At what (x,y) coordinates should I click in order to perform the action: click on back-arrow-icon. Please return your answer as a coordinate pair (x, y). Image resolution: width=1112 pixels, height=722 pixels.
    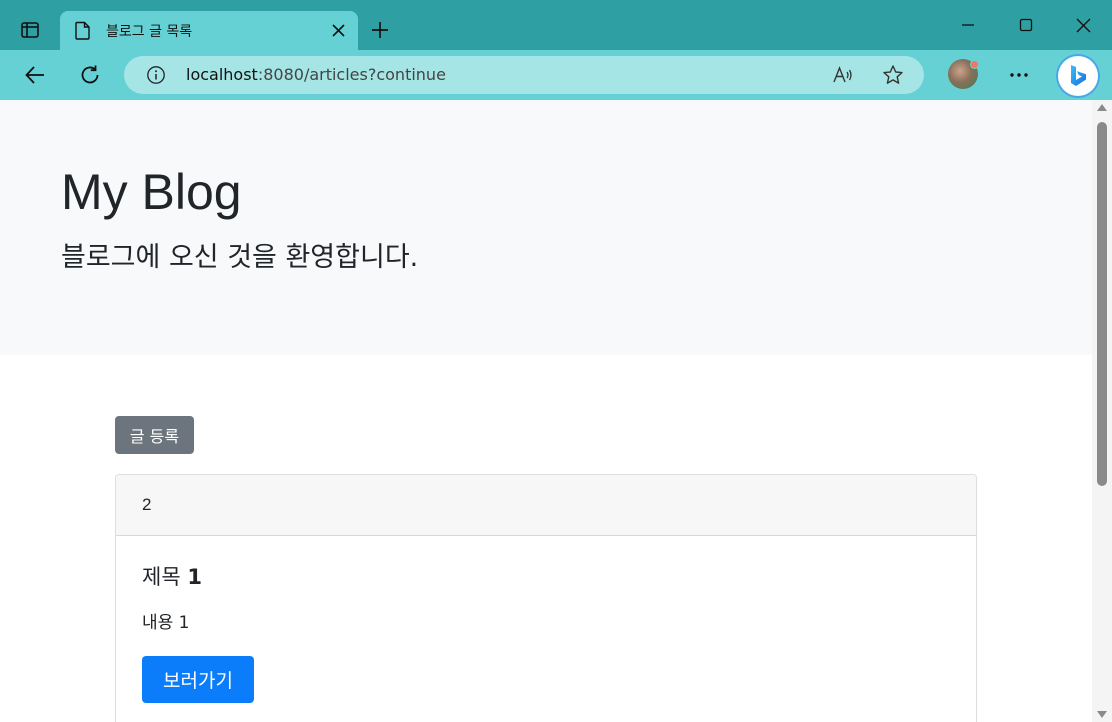
    Looking at the image, I should click on (34, 75).